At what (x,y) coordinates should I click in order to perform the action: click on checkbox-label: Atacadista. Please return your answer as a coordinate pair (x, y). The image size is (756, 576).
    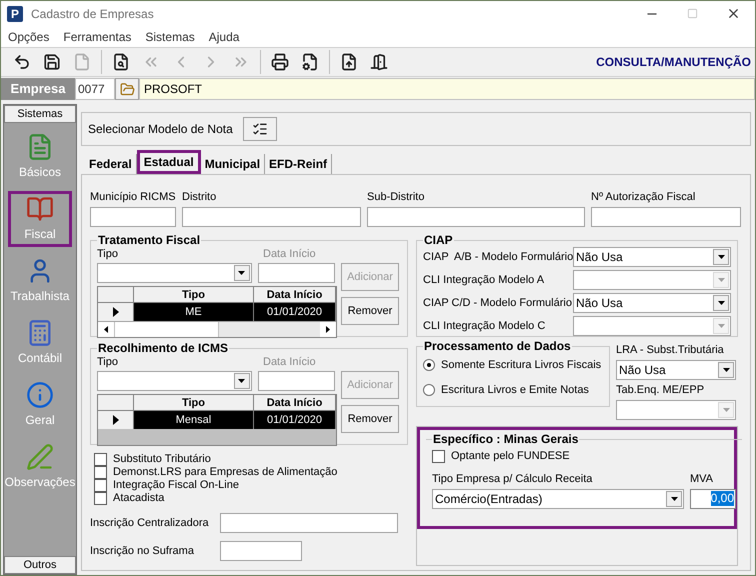
    Looking at the image, I should click on (138, 498).